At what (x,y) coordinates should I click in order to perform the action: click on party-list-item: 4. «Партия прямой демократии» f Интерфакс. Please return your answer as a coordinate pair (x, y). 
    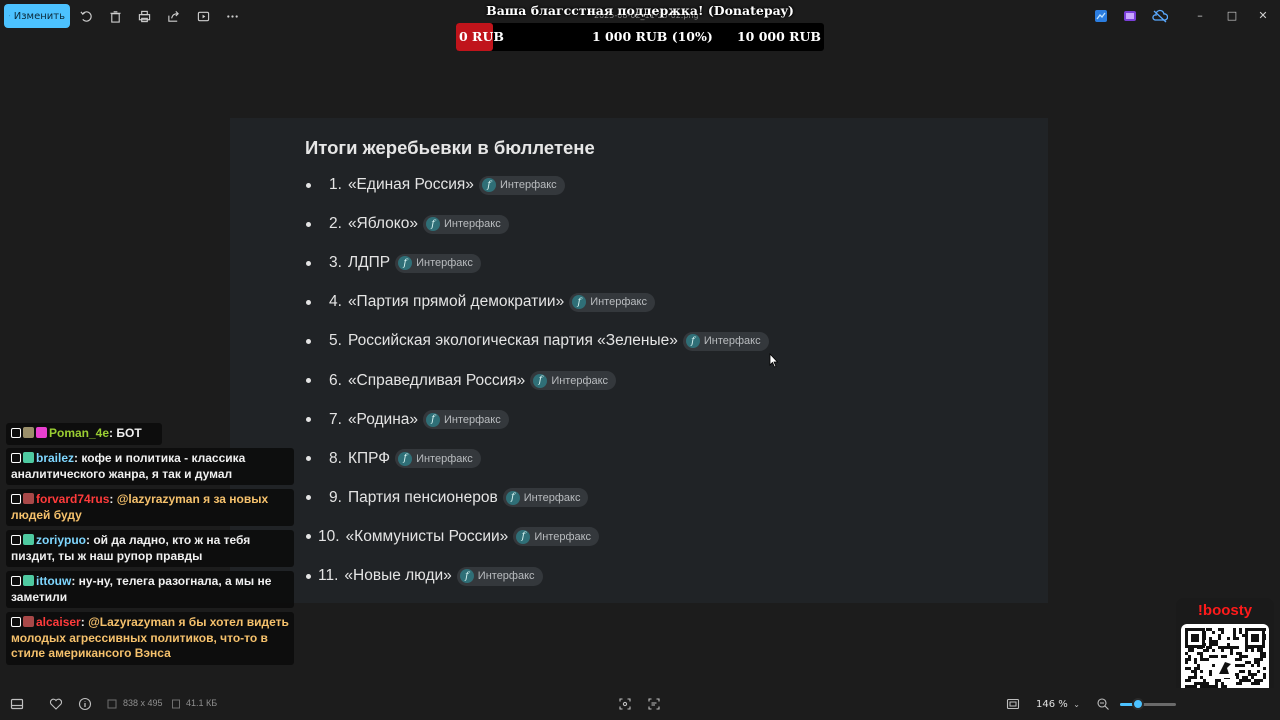
    Looking at the image, I should click on (478, 302).